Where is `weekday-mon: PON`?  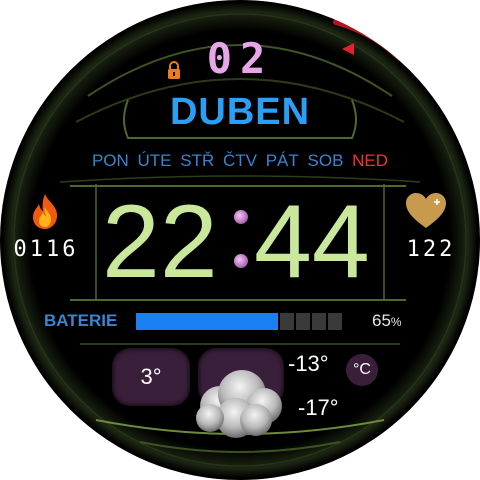
weekday-mon: PON is located at coordinates (110, 160).